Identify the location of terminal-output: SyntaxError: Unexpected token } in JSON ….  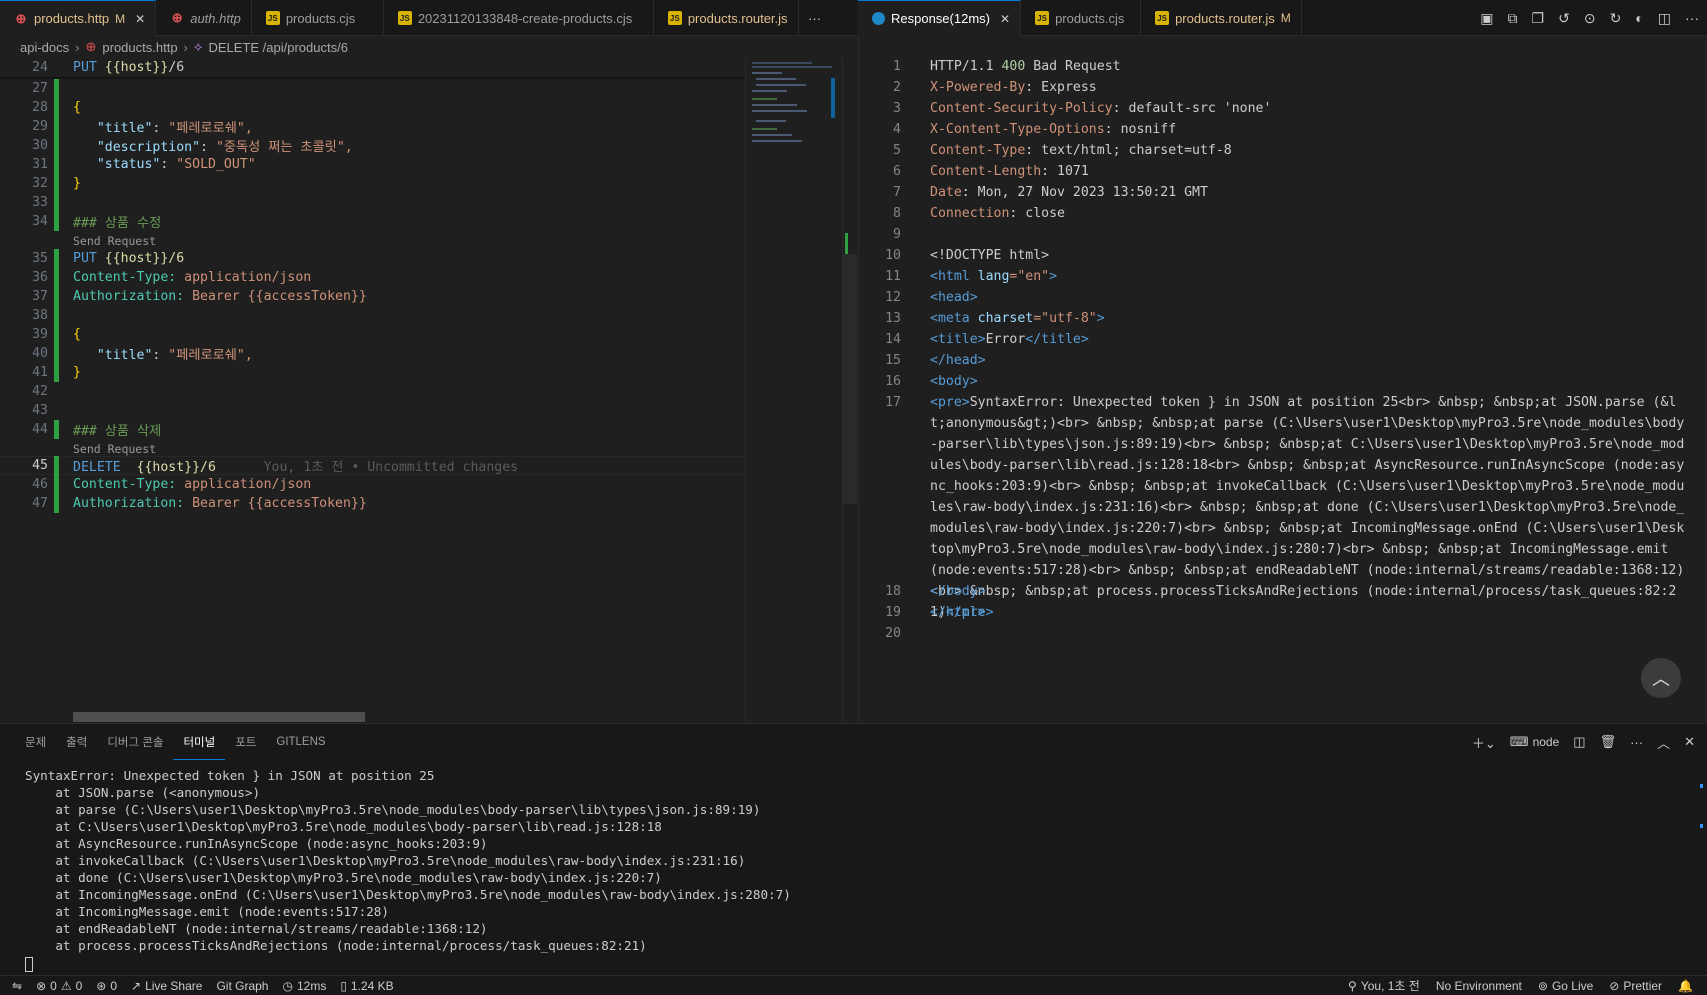
(408, 861).